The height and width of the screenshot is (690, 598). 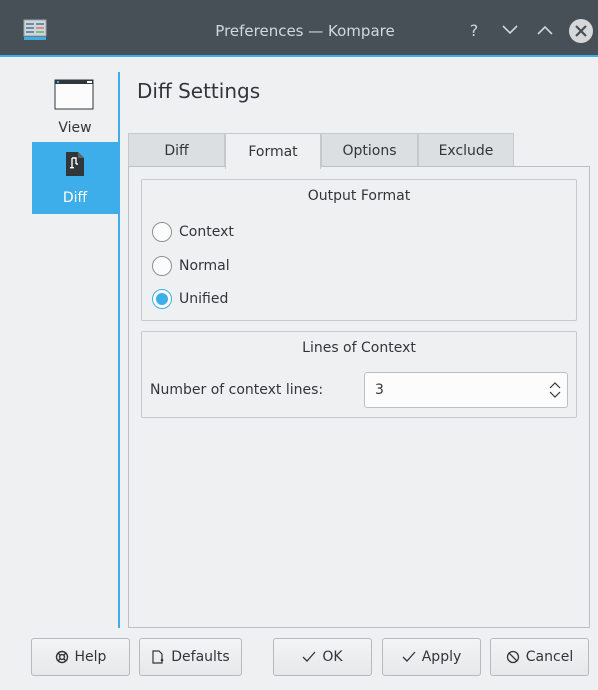 What do you see at coordinates (359, 348) in the screenshot?
I see `group-title: Lines of Context` at bounding box center [359, 348].